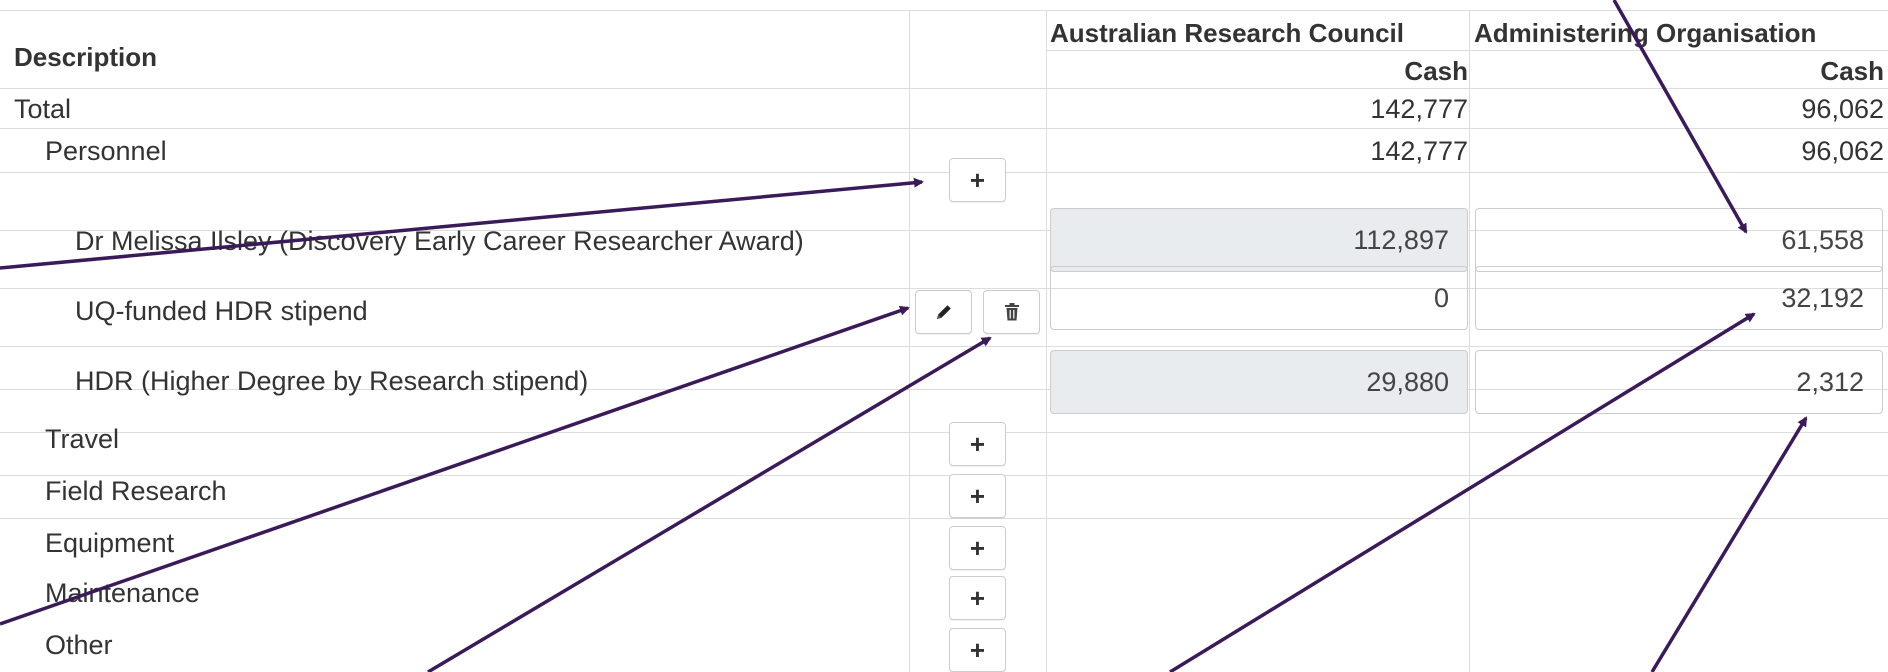  Describe the element at coordinates (1842, 151) in the screenshot. I see `row-personnel-admin: 96,062` at that location.